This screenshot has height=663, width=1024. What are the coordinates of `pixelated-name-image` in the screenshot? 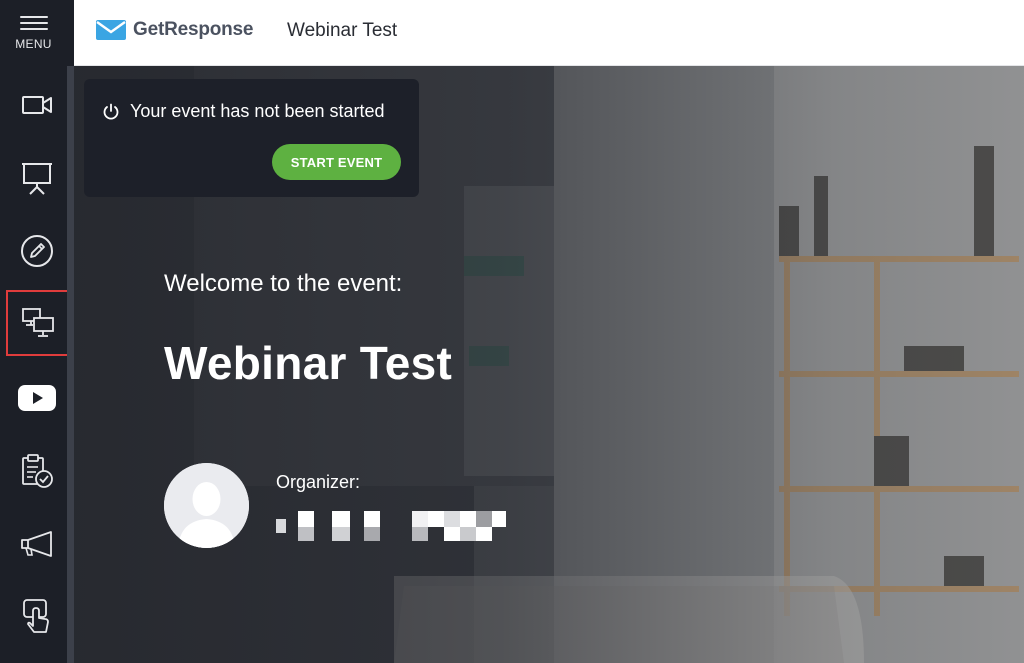 It's located at (391, 526).